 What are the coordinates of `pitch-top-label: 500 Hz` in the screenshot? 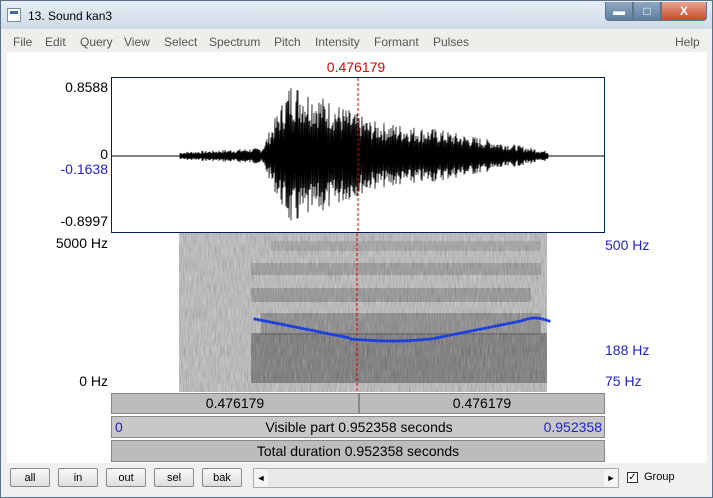 It's located at (627, 245).